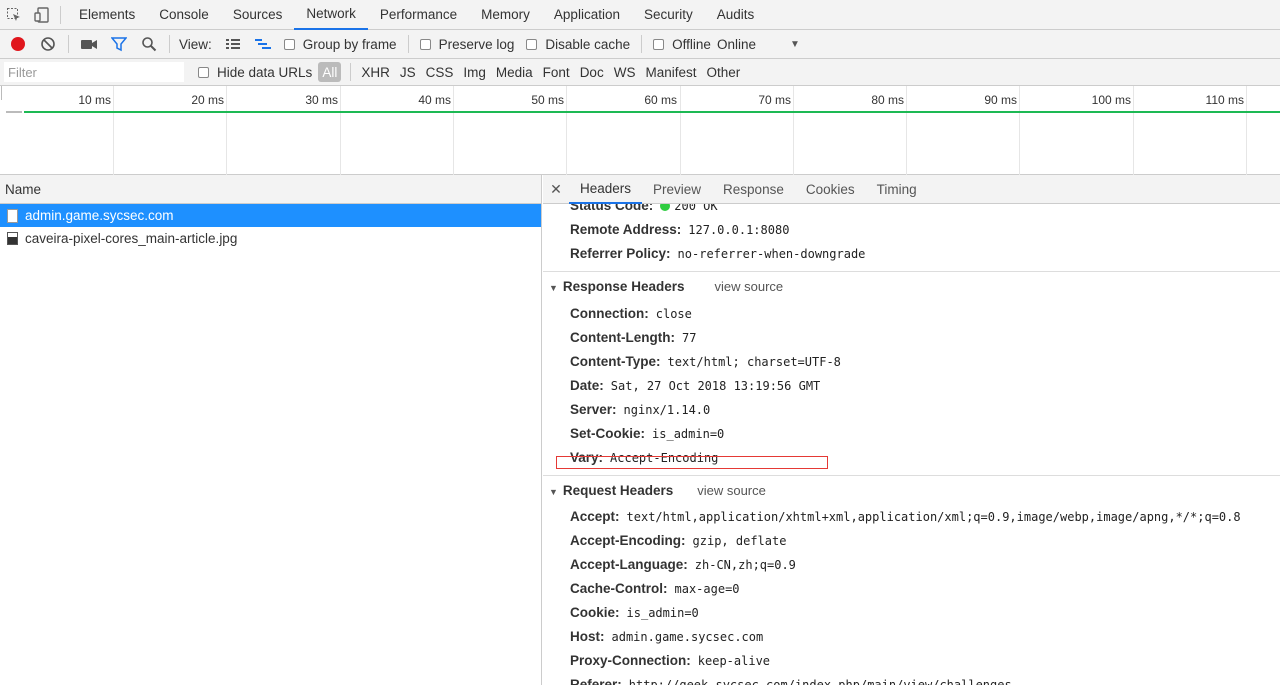 Image resolution: width=1280 pixels, height=685 pixels. What do you see at coordinates (626, 229) in the screenshot?
I see `header-key: Remote Address:` at bounding box center [626, 229].